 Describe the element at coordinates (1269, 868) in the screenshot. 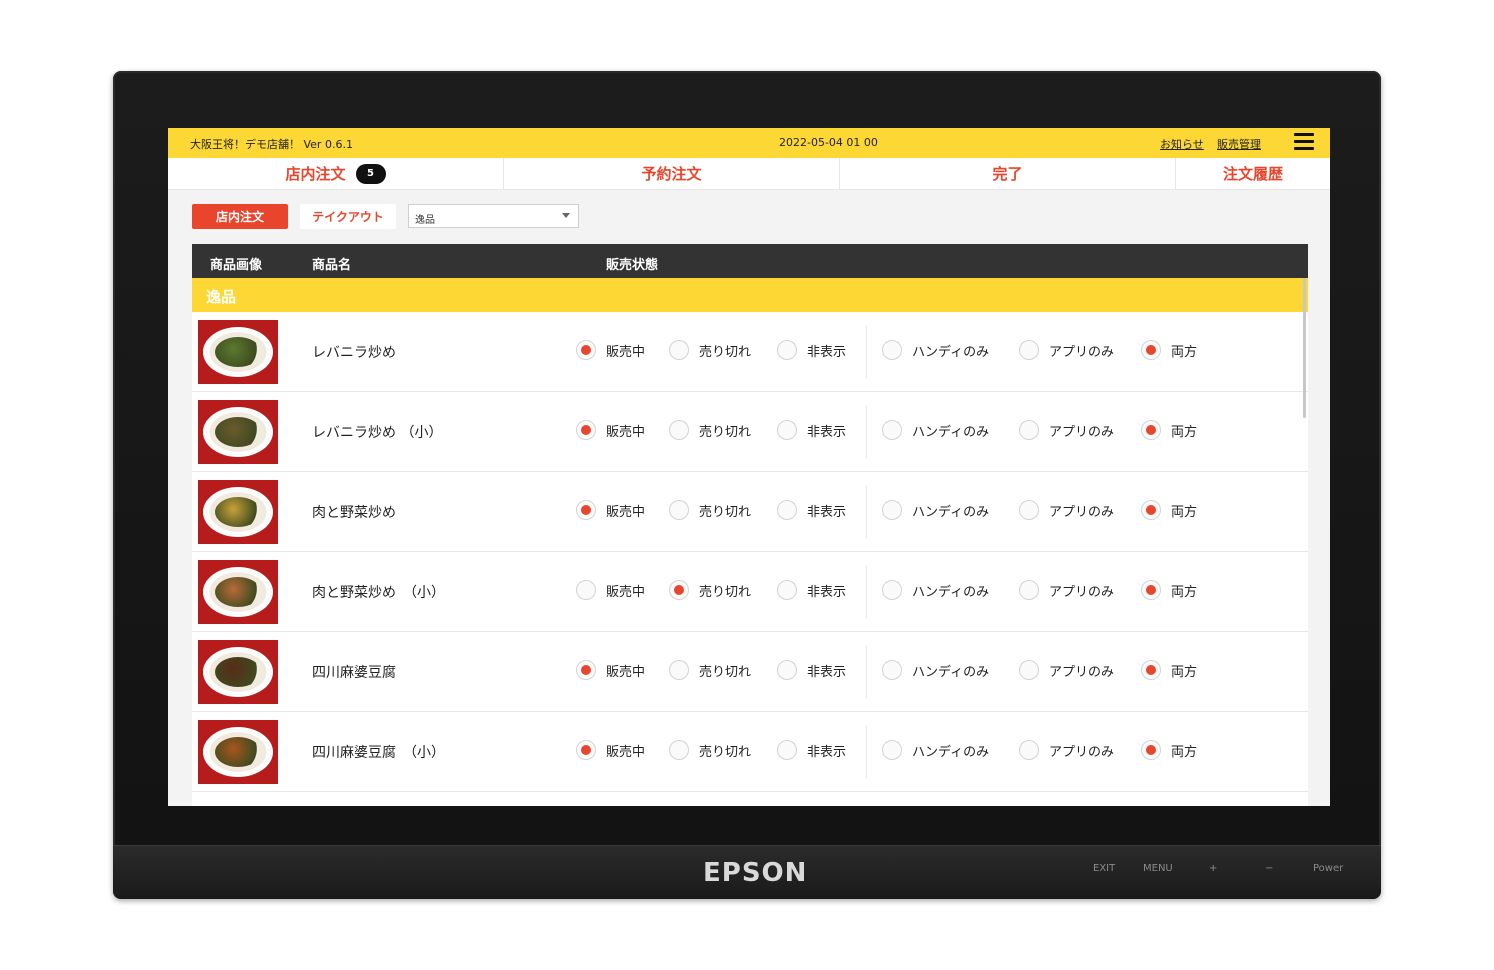

I see `minus-hw-button: −` at that location.